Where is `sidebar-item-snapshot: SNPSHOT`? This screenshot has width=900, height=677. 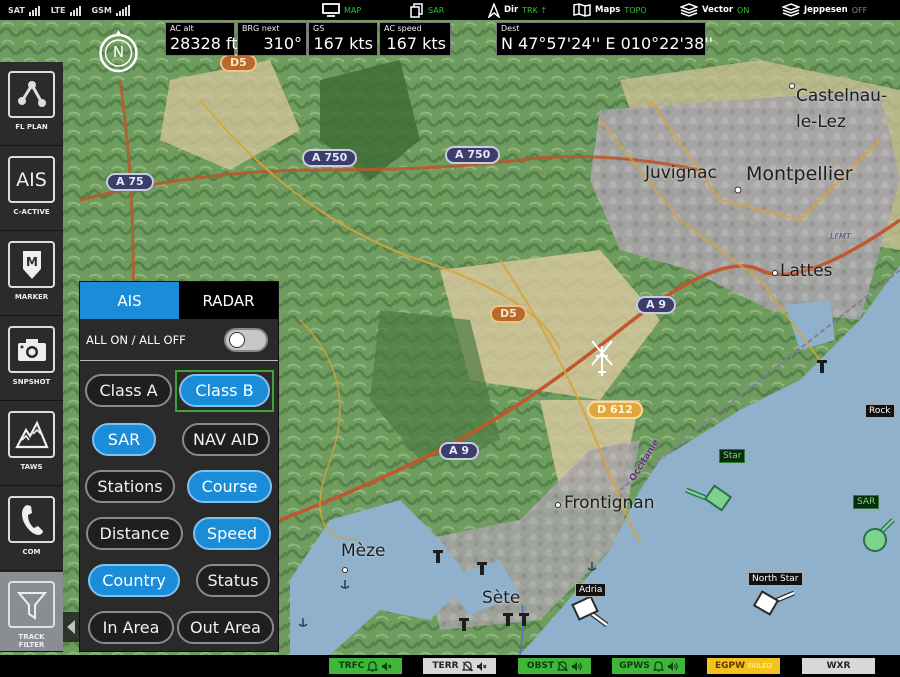
sidebar-item-snapshot: SNPSHOT is located at coordinates (31, 359).